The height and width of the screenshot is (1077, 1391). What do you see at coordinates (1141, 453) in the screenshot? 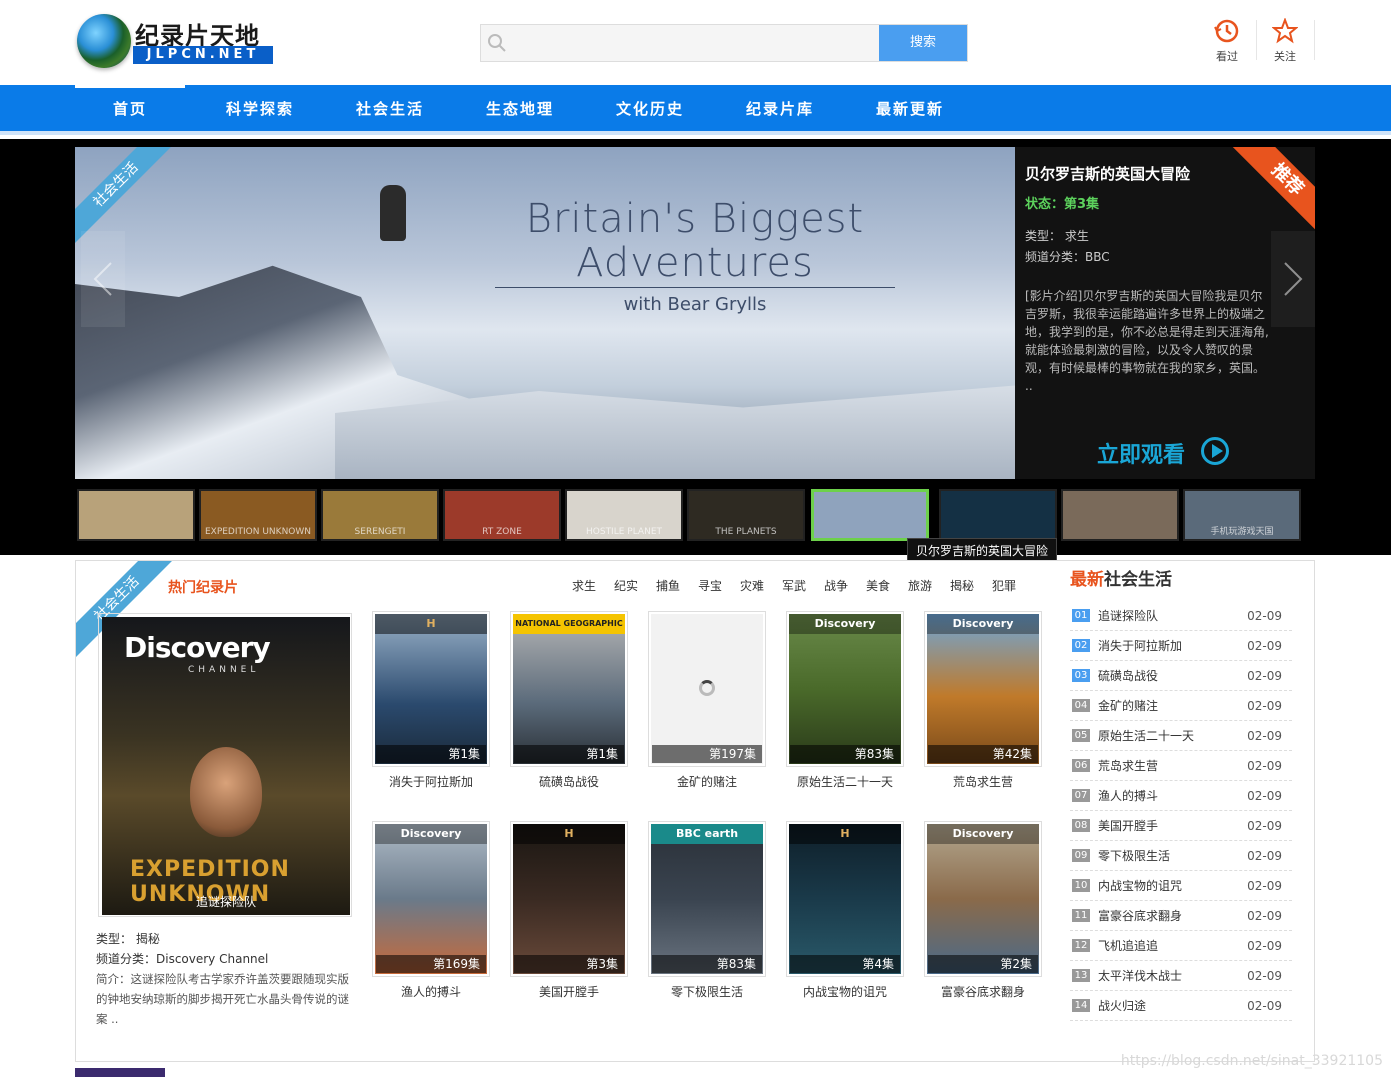
I see `watch-now-button: 立即观看` at bounding box center [1141, 453].